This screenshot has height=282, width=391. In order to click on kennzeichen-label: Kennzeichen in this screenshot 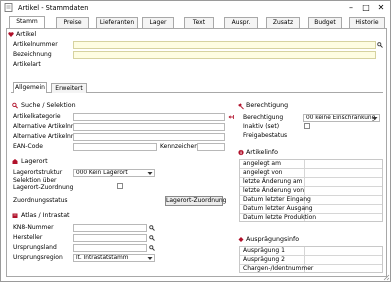, I will do `click(179, 146)`.